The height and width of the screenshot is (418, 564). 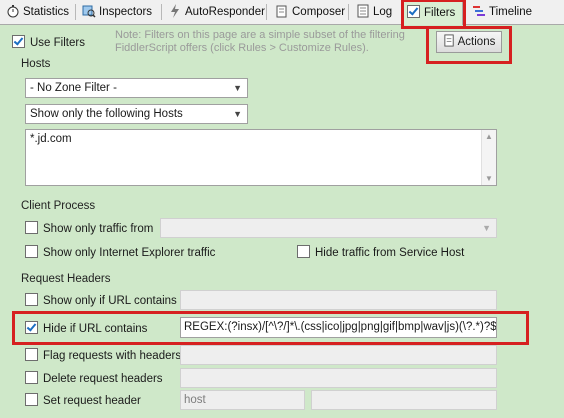 What do you see at coordinates (31, 251) in the screenshot?
I see `show-only-ie-check` at bounding box center [31, 251].